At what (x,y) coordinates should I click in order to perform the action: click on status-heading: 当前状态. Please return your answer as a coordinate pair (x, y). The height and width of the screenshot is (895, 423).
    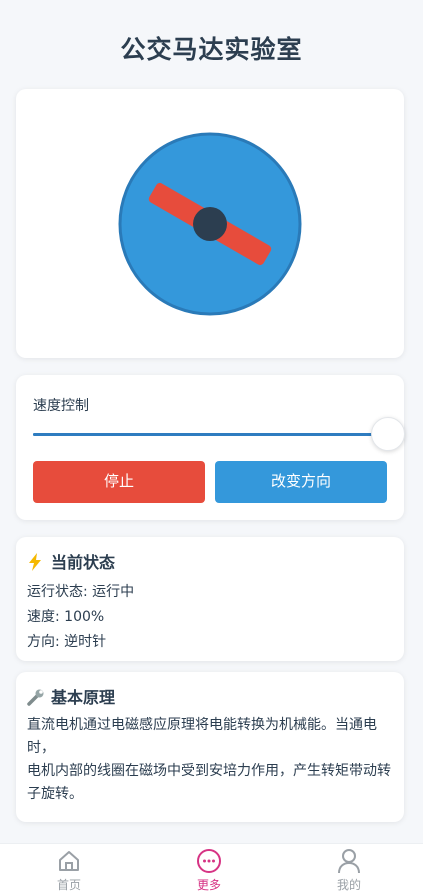
    Looking at the image, I should click on (71, 561).